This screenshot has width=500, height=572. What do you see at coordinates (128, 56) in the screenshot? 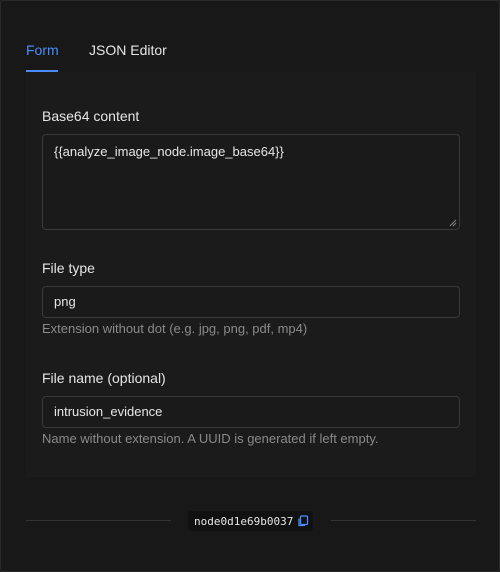
I see `tab-json-editor: JSON Editor` at bounding box center [128, 56].